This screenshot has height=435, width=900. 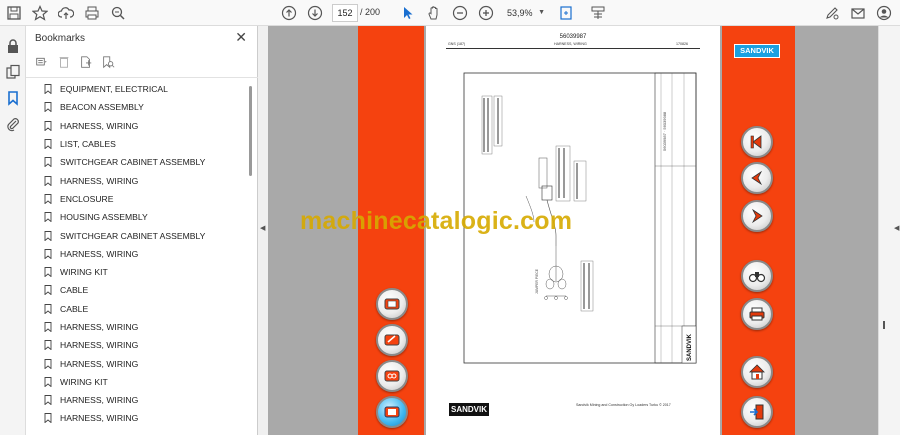 What do you see at coordinates (889, 230) in the screenshot?
I see `right-panel-handle: ◀` at bounding box center [889, 230].